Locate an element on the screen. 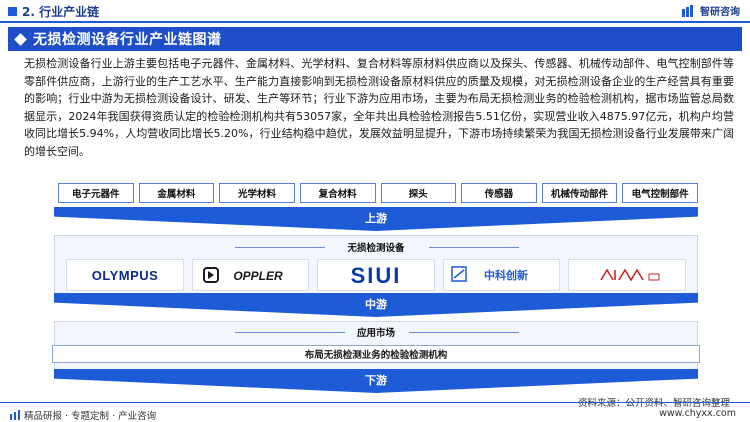  doppler-logo: OPPLER is located at coordinates (250, 275).